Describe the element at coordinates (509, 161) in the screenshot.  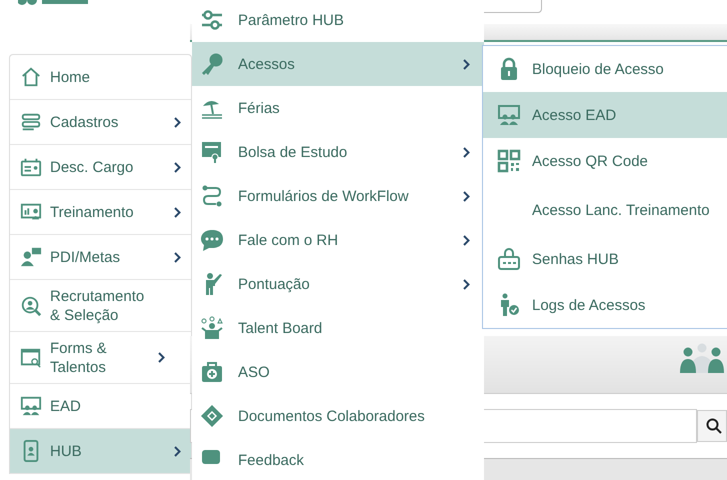
I see `qr-code-icon` at that location.